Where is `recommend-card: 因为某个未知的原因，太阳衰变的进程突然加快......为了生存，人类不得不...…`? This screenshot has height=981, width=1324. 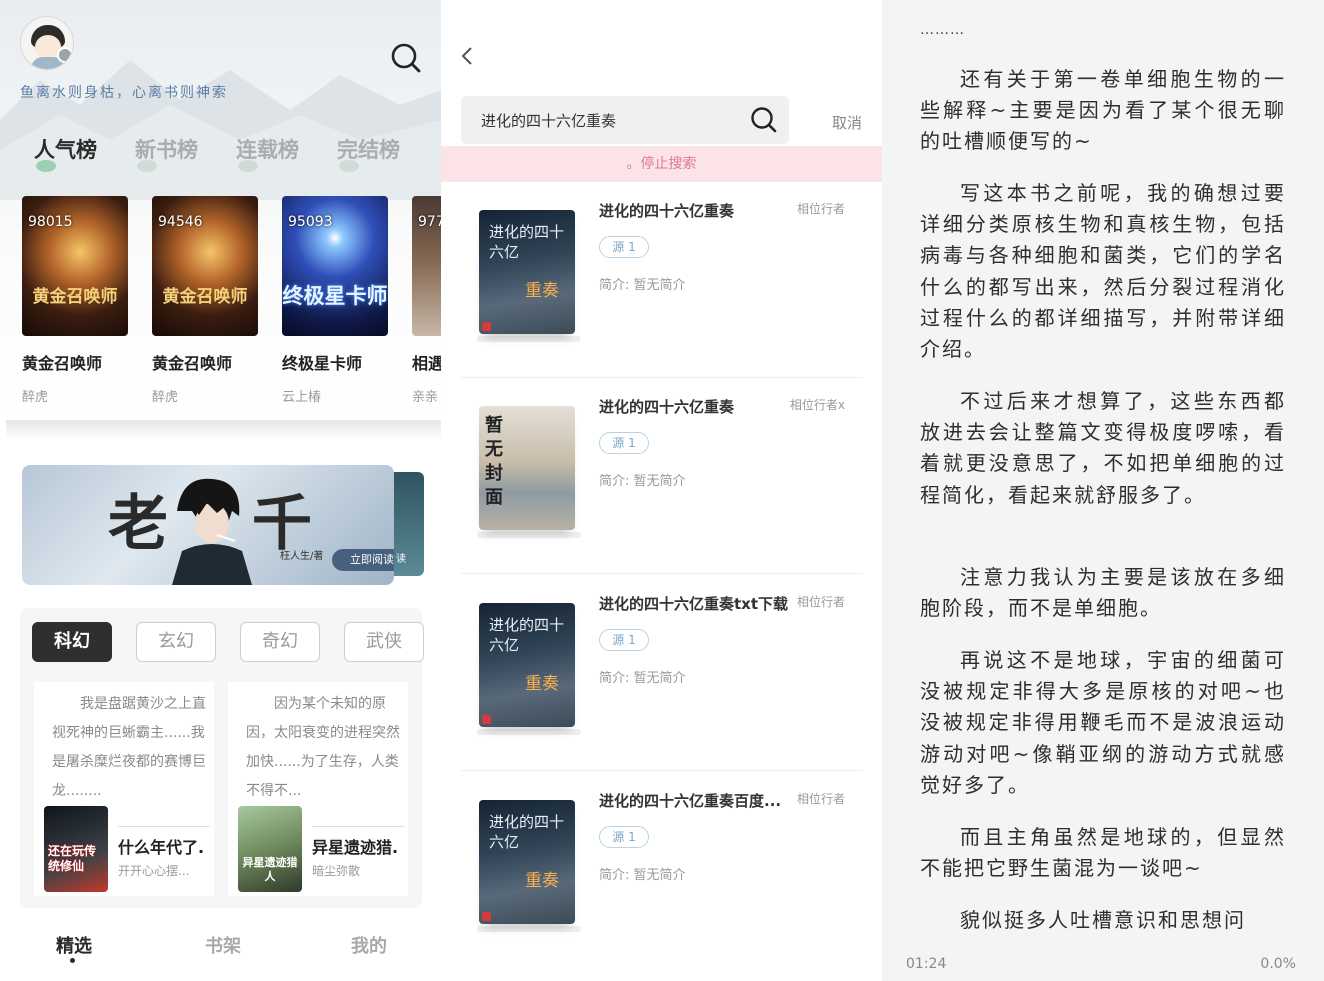
recommend-card: 因为某个未知的原因，太阳衰变的进程突然加快......为了生存，人类不得不...… is located at coordinates (318, 789).